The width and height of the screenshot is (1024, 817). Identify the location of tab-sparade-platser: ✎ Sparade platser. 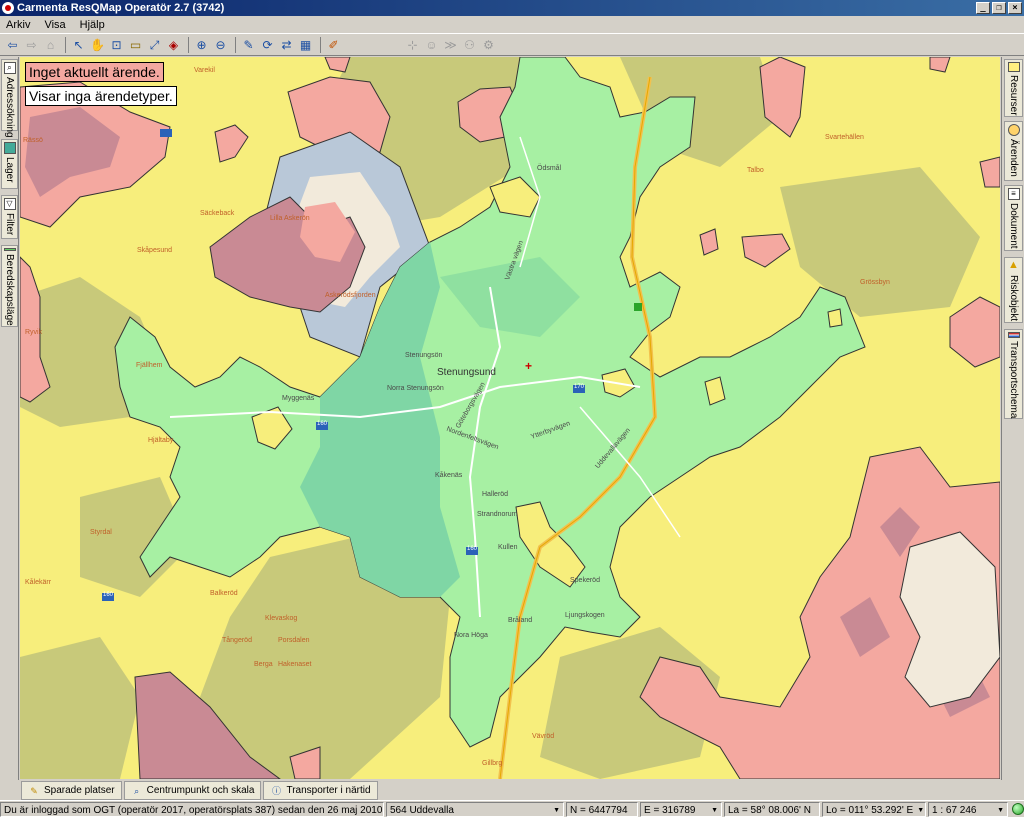
(71, 790).